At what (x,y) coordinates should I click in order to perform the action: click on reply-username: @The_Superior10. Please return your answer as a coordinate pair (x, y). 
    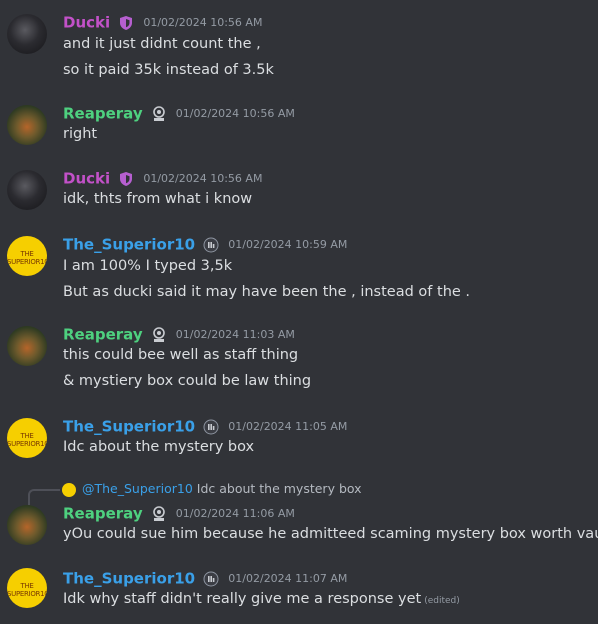
    Looking at the image, I should click on (137, 488).